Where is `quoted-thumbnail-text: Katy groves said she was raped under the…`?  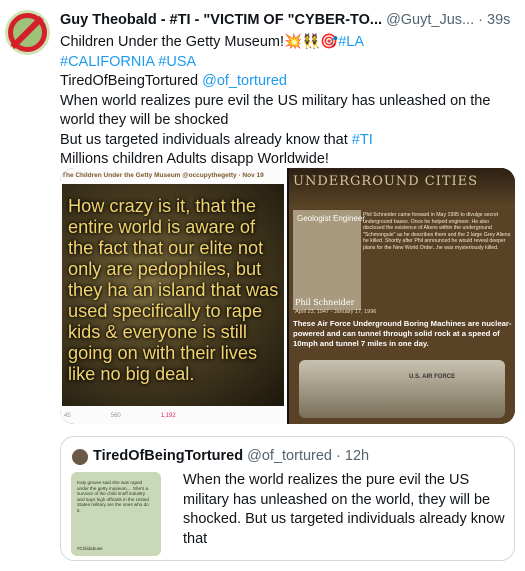
quoted-thumbnail-text: Katy groves said she was raped under the… is located at coordinates (113, 496).